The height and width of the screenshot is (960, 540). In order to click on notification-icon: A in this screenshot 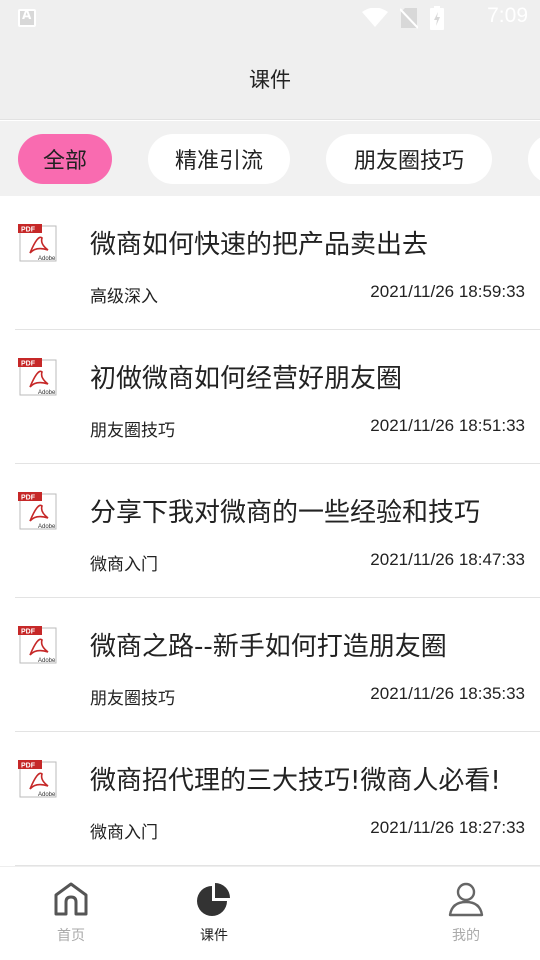, I will do `click(27, 17)`.